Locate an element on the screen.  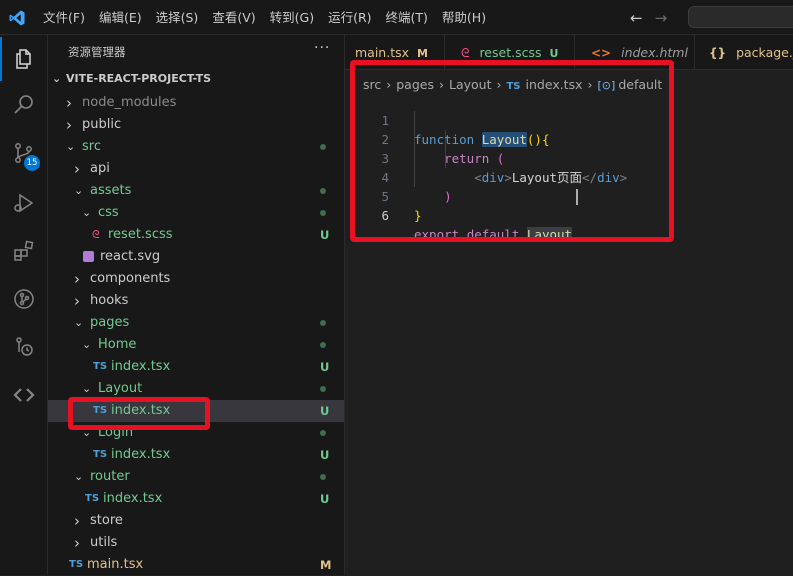
tree-folder: ⌄ css is located at coordinates (196, 213).